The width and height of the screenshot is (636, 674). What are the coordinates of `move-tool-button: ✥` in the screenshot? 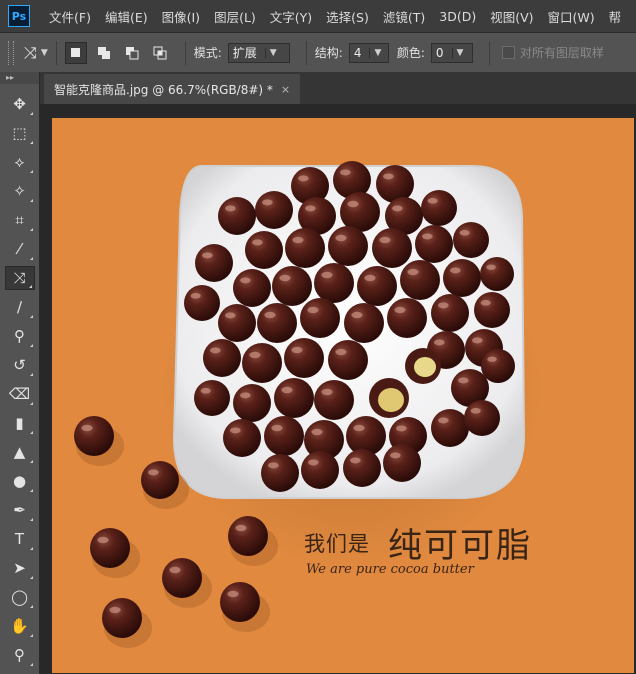 It's located at (20, 104).